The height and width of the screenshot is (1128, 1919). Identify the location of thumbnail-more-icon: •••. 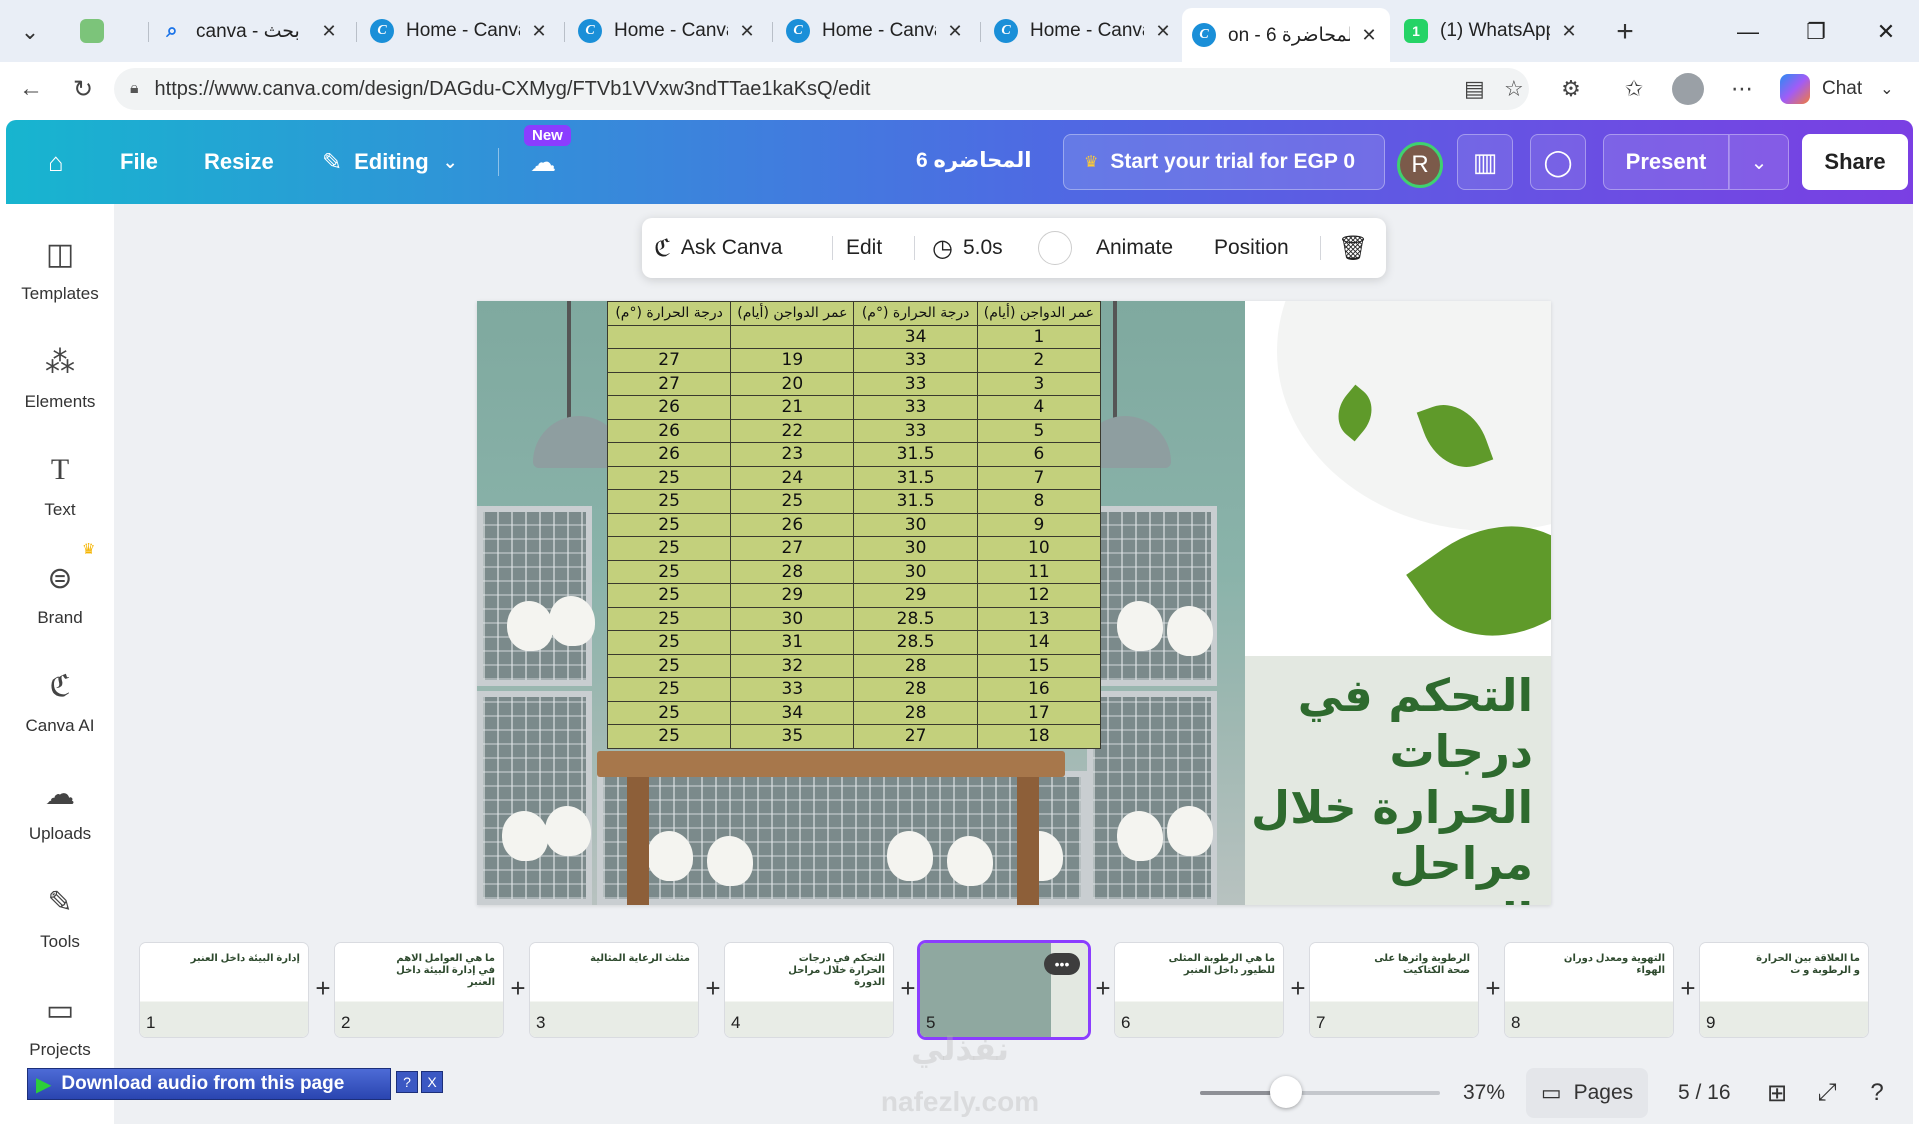
(1062, 964).